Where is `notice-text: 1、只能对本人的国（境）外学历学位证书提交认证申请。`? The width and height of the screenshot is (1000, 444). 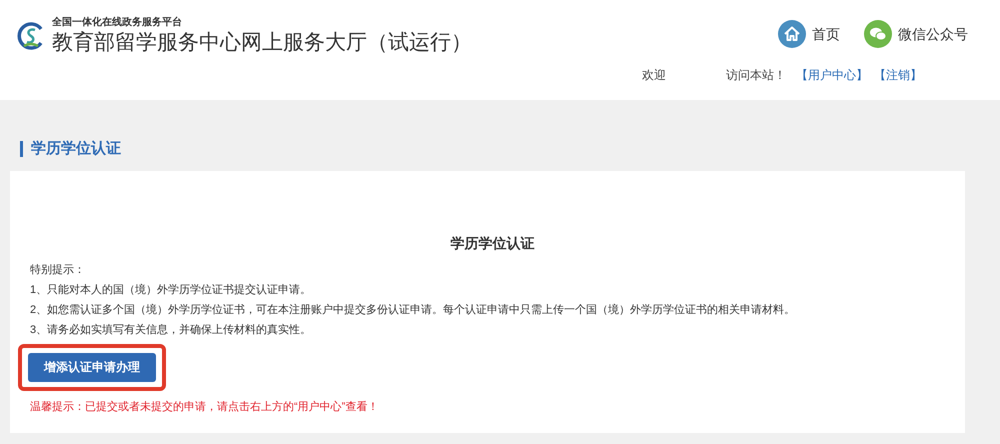 notice-text: 1、只能对本人的国（境）外学历学位证书提交认证申请。 is located at coordinates (171, 290).